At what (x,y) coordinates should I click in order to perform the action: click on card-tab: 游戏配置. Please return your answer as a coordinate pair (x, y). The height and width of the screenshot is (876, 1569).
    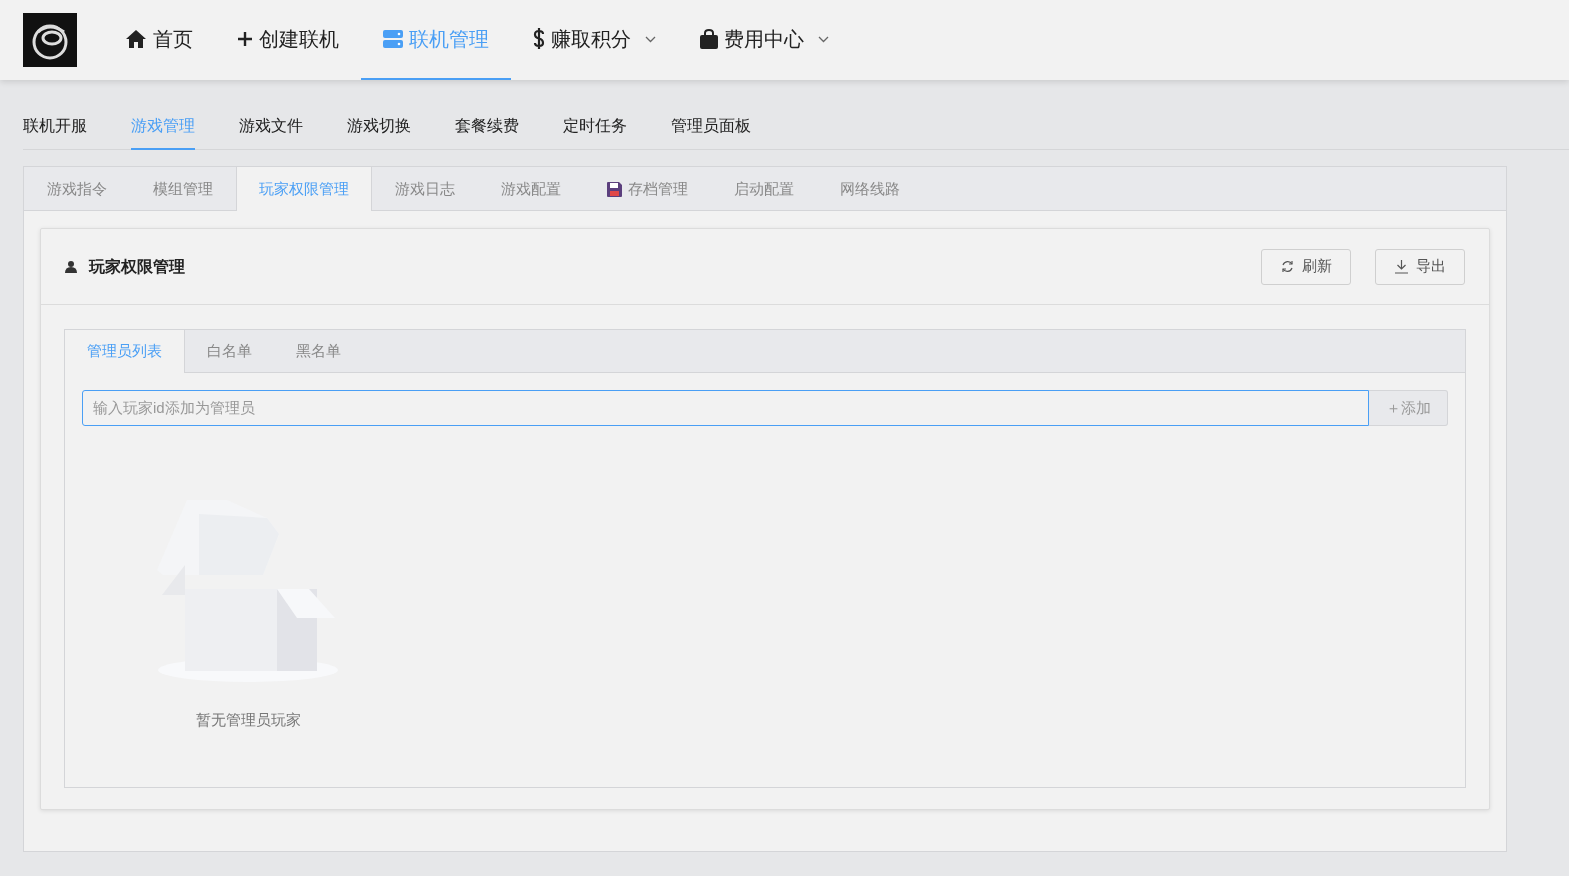
    Looking at the image, I should click on (531, 189).